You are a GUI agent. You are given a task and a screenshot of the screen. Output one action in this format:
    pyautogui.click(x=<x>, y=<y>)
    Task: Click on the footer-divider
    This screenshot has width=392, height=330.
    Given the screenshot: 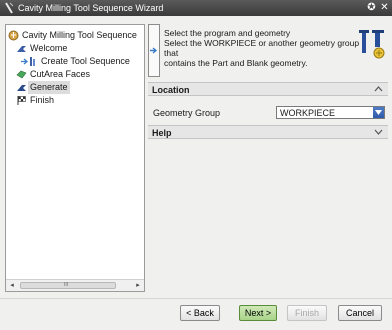 What is the action you would take?
    pyautogui.click(x=196, y=298)
    